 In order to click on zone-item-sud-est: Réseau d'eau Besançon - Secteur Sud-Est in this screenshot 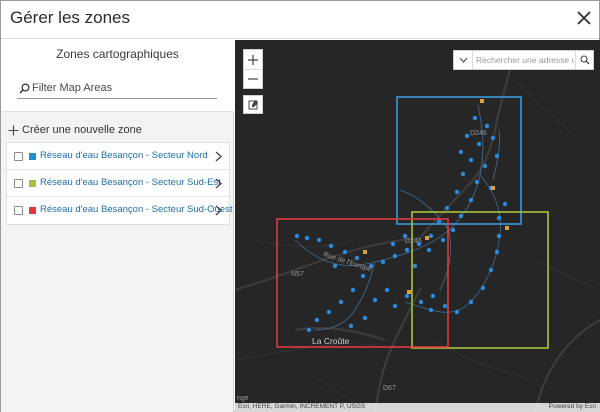, I will do `click(118, 183)`.